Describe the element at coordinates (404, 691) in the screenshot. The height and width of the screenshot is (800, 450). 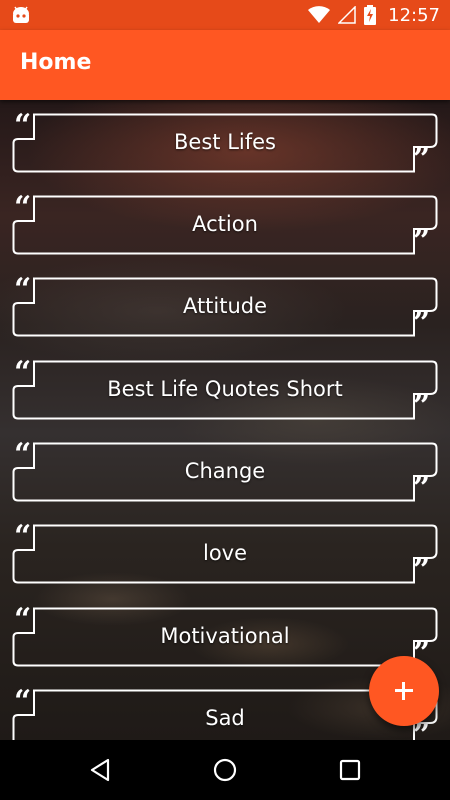
I see `add-fab-button` at that location.